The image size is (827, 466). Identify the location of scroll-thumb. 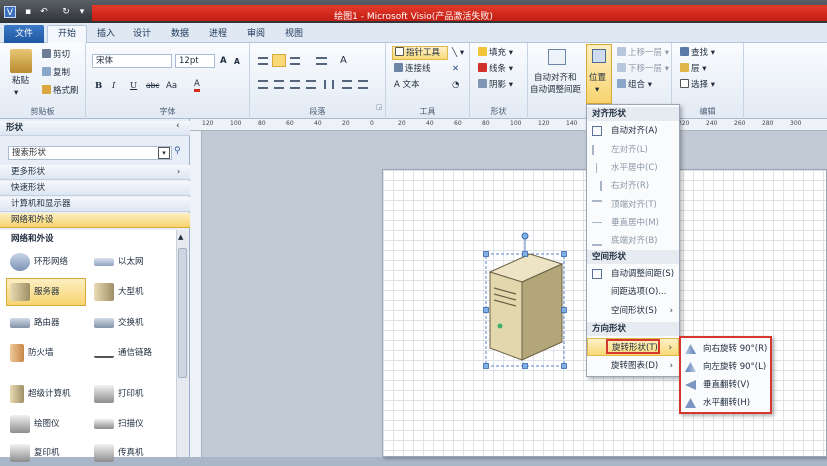
(182, 313).